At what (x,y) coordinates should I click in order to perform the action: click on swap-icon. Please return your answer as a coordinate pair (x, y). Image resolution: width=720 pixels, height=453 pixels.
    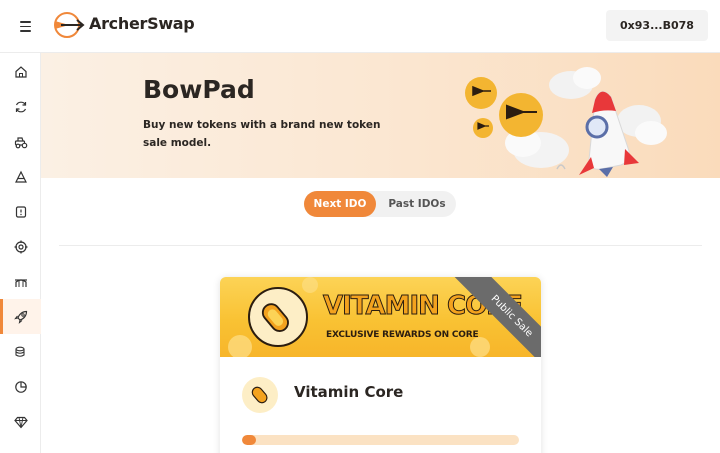
    Looking at the image, I should click on (20, 106).